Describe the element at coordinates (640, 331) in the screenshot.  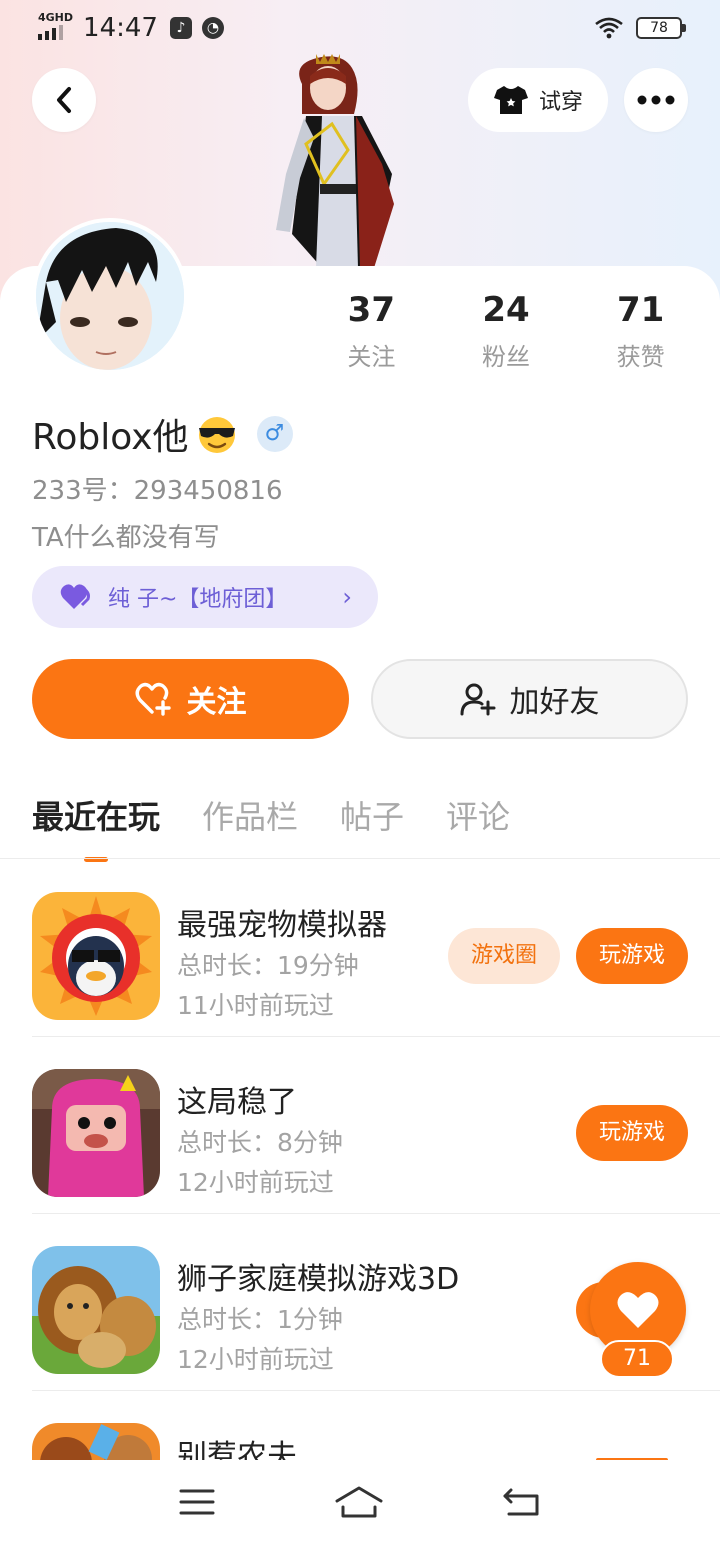
I see `stat-likes: 71 获赞` at that location.